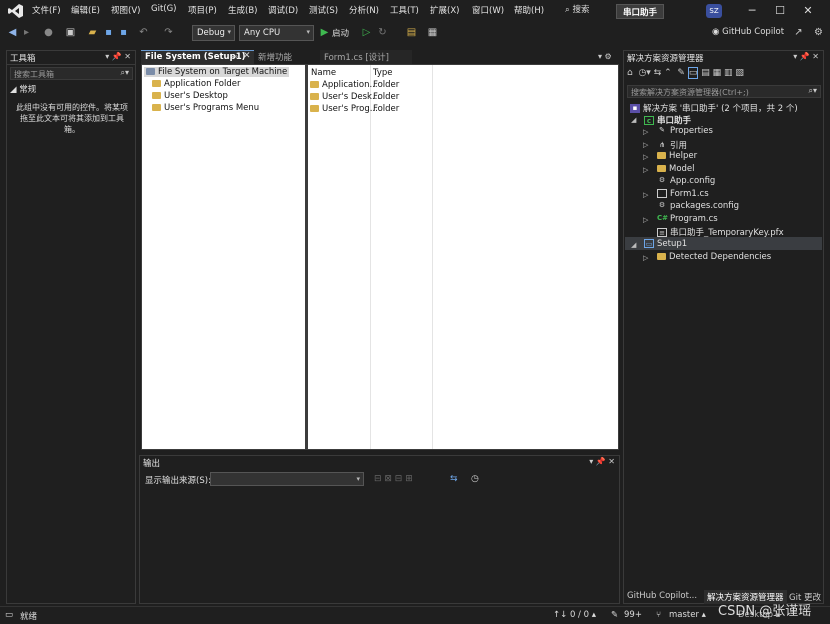  What do you see at coordinates (798, 32) in the screenshot?
I see `share-icon: ↗` at bounding box center [798, 32].